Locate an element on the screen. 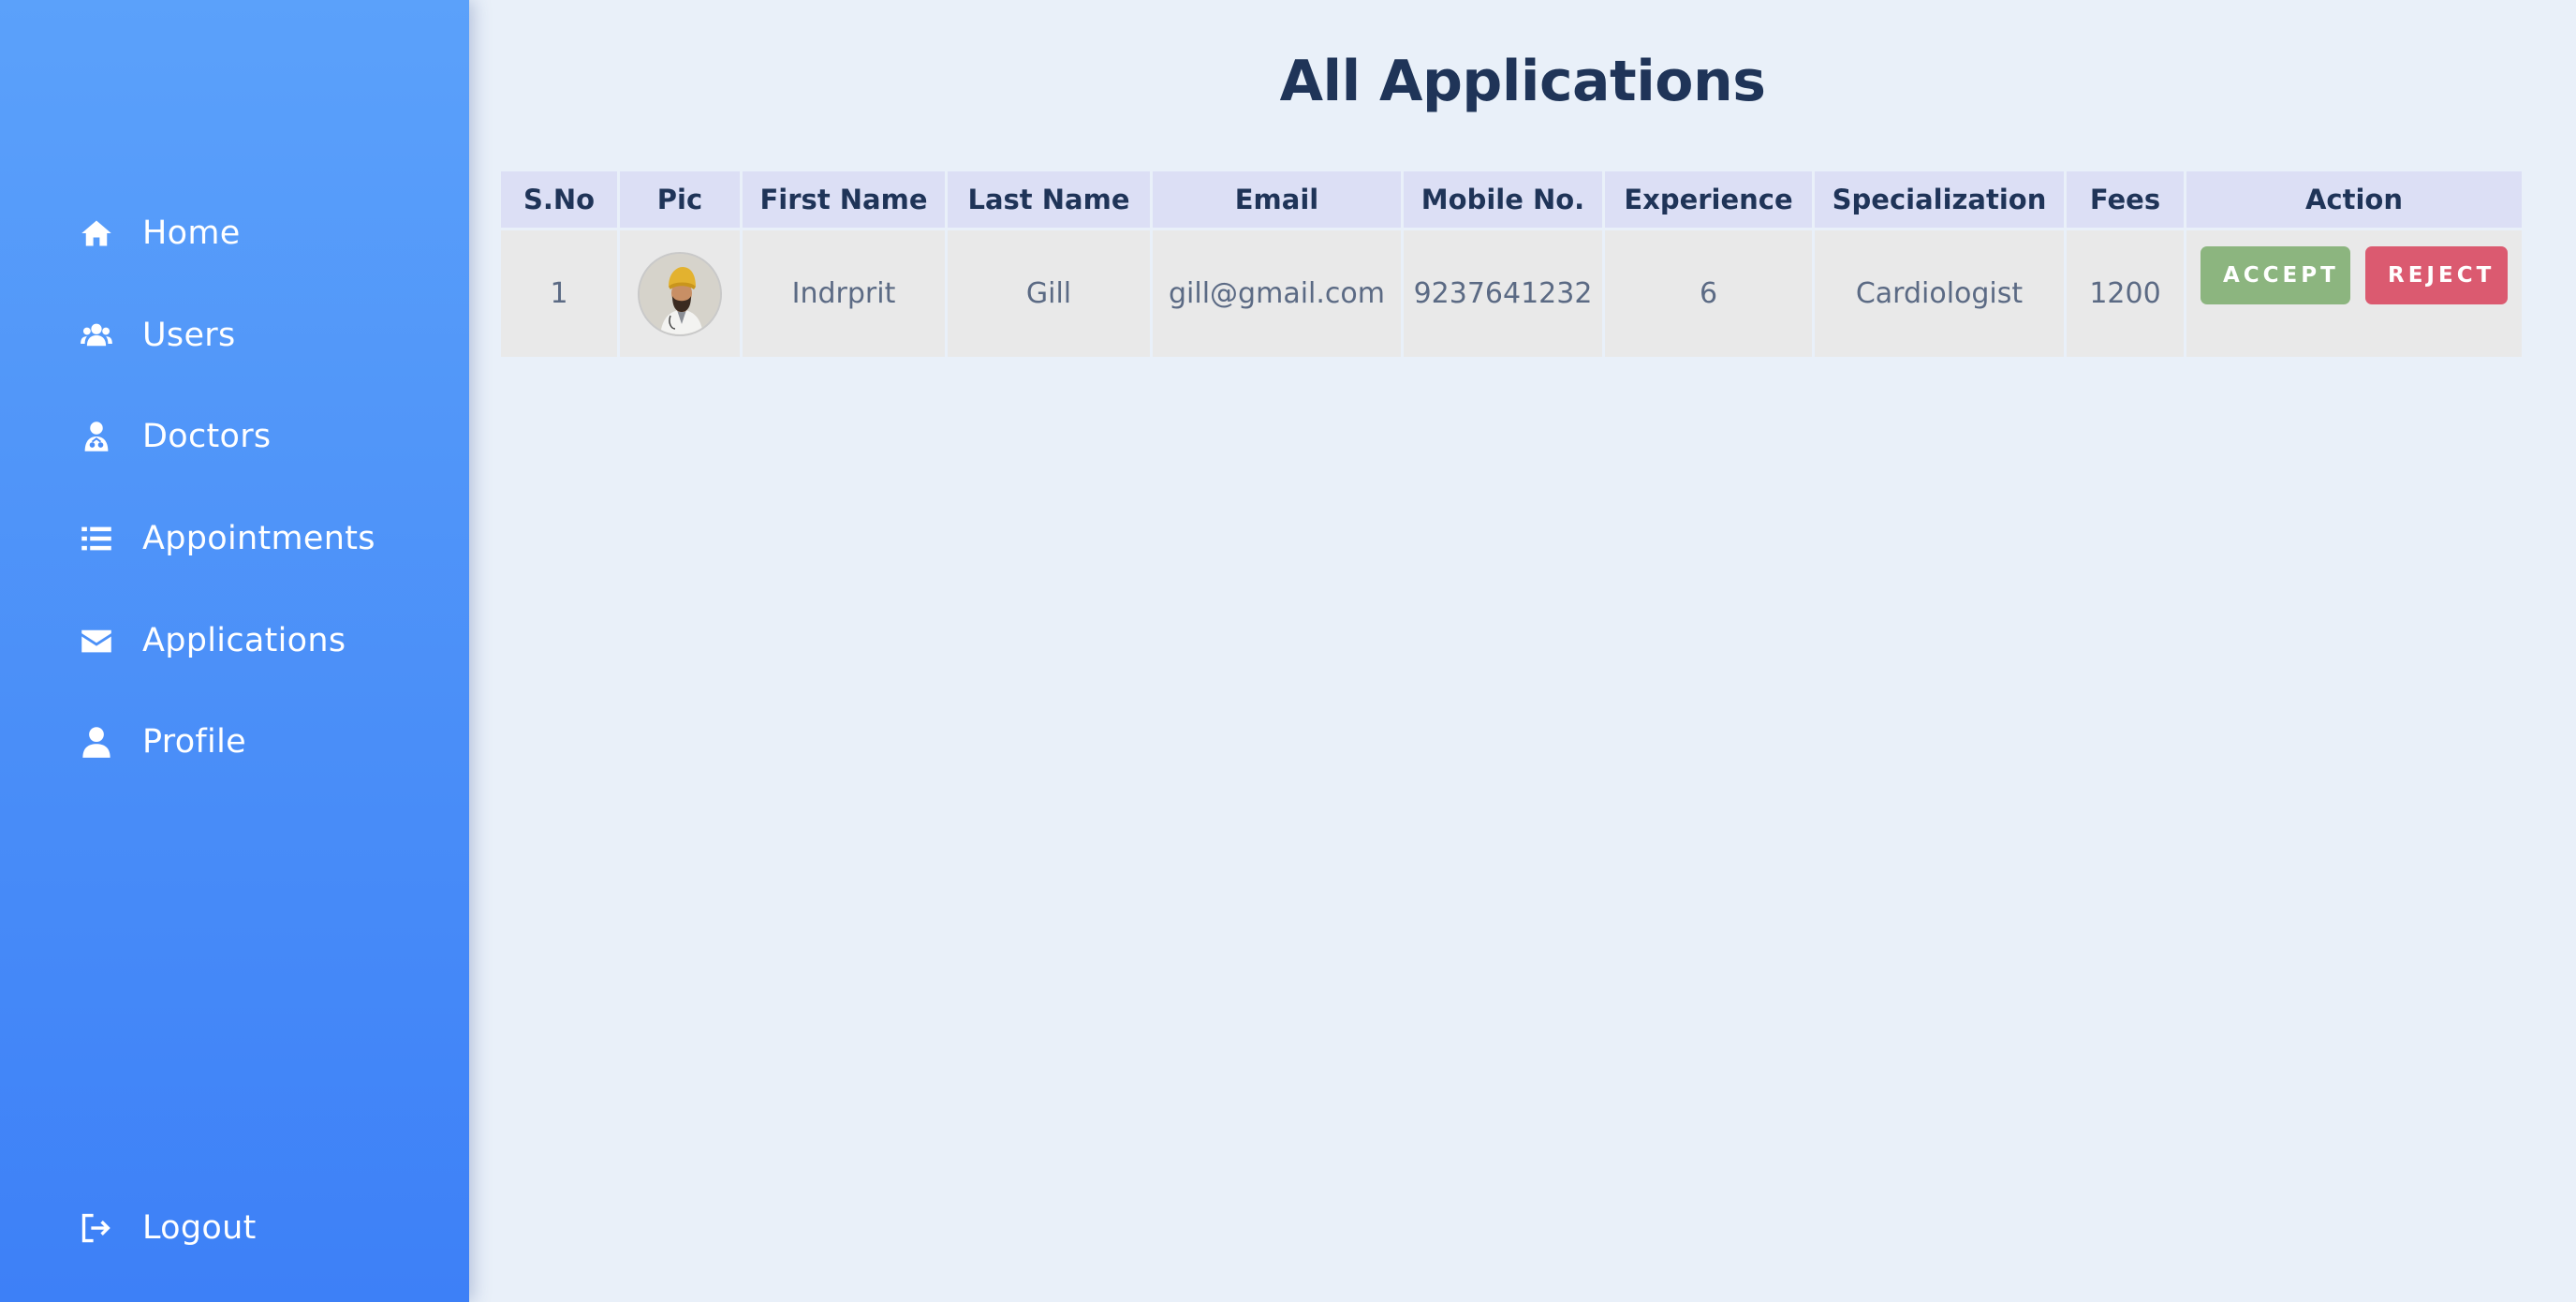 Image resolution: width=2576 pixels, height=1302 pixels. cell-fees: 1200 is located at coordinates (2125, 293).